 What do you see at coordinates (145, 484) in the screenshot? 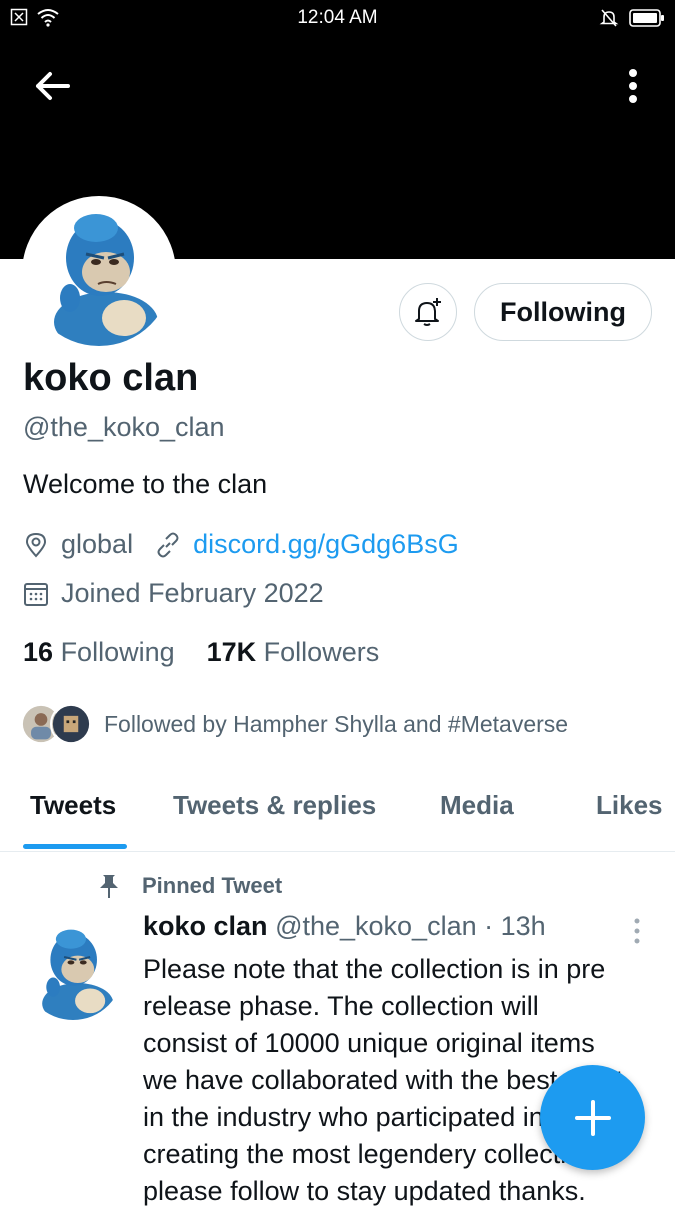
I see `profile-bio: Welcome to the clan` at bounding box center [145, 484].